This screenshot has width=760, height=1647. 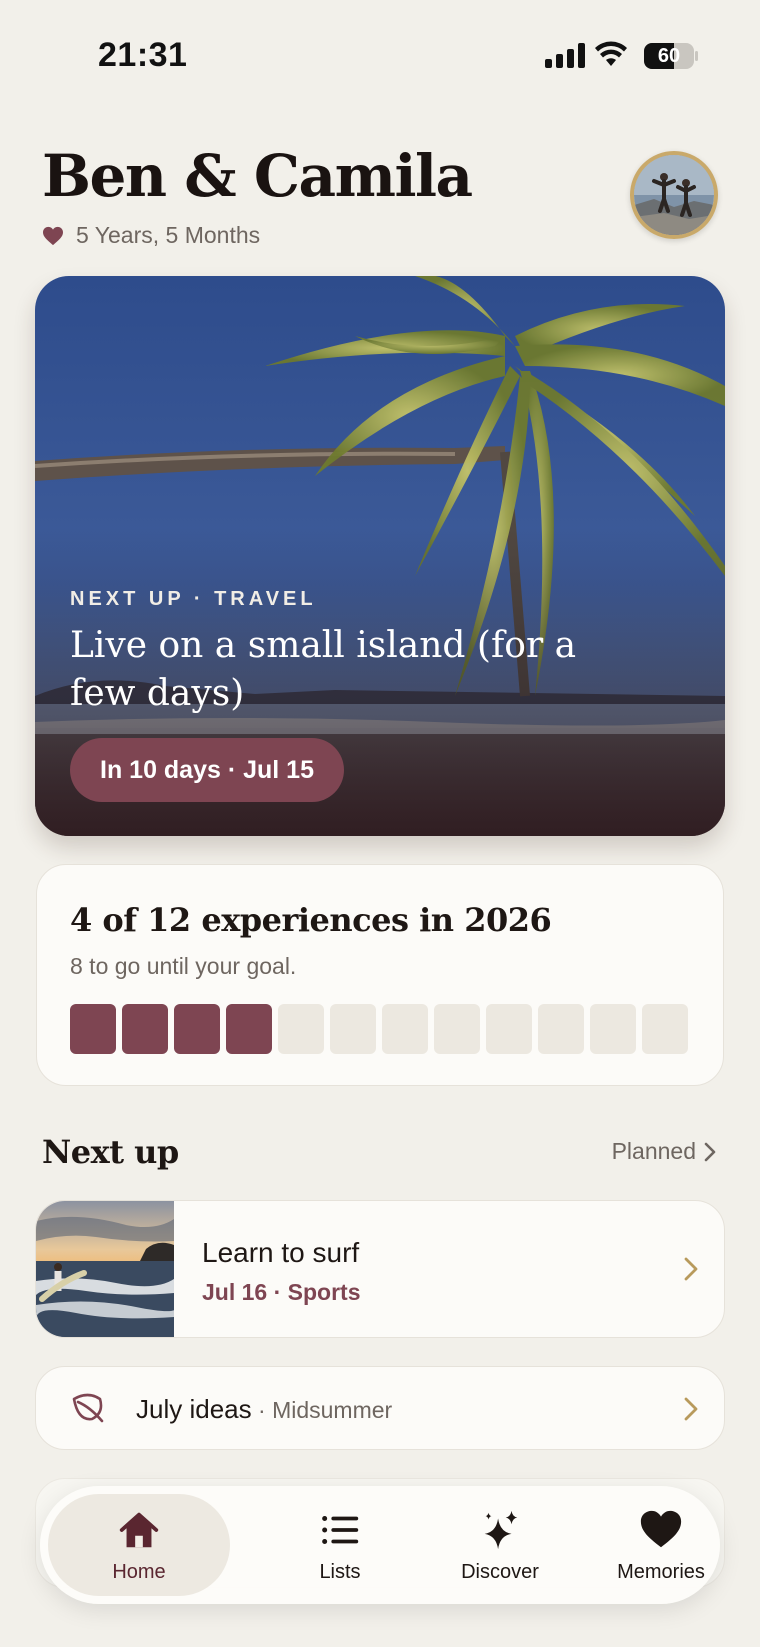 What do you see at coordinates (139, 1529) in the screenshot?
I see `home-icon` at bounding box center [139, 1529].